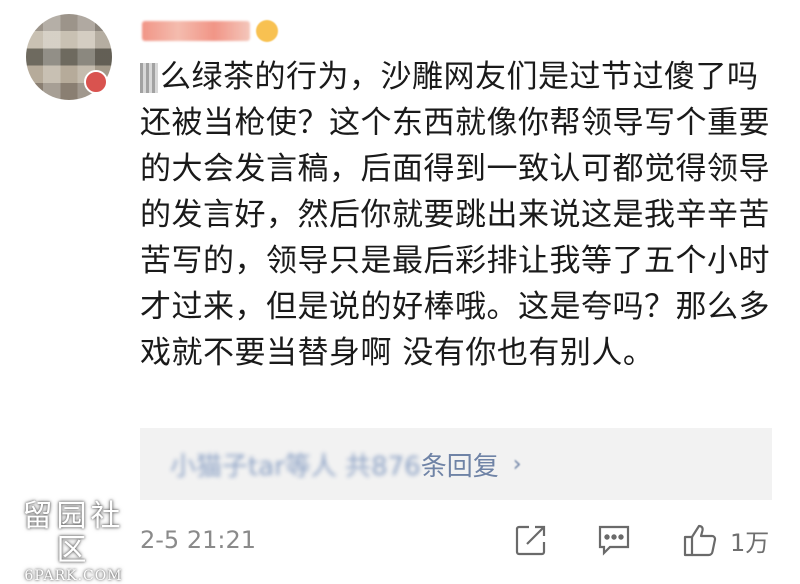  Describe the element at coordinates (517, 464) in the screenshot. I see `chevron-right-icon: ›` at that location.